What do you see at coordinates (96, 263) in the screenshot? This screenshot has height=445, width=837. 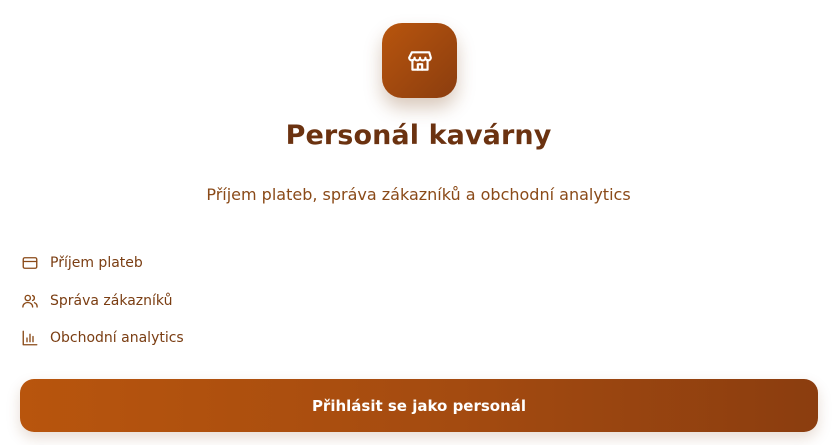 I see `feature-label: Příjem plateb` at bounding box center [96, 263].